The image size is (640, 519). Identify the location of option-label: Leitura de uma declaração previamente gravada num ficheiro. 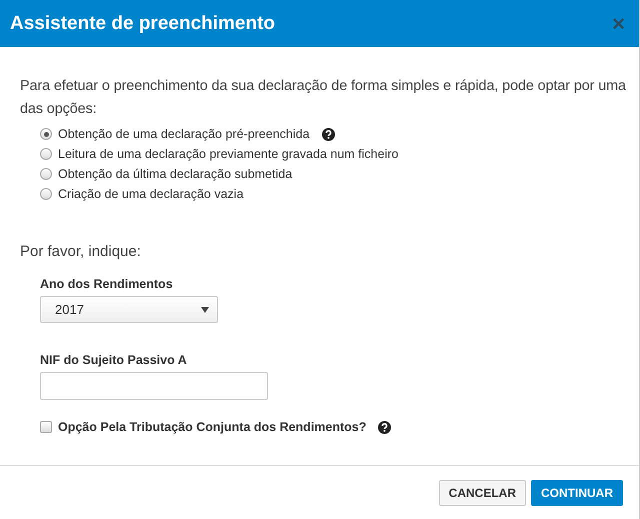
(228, 154).